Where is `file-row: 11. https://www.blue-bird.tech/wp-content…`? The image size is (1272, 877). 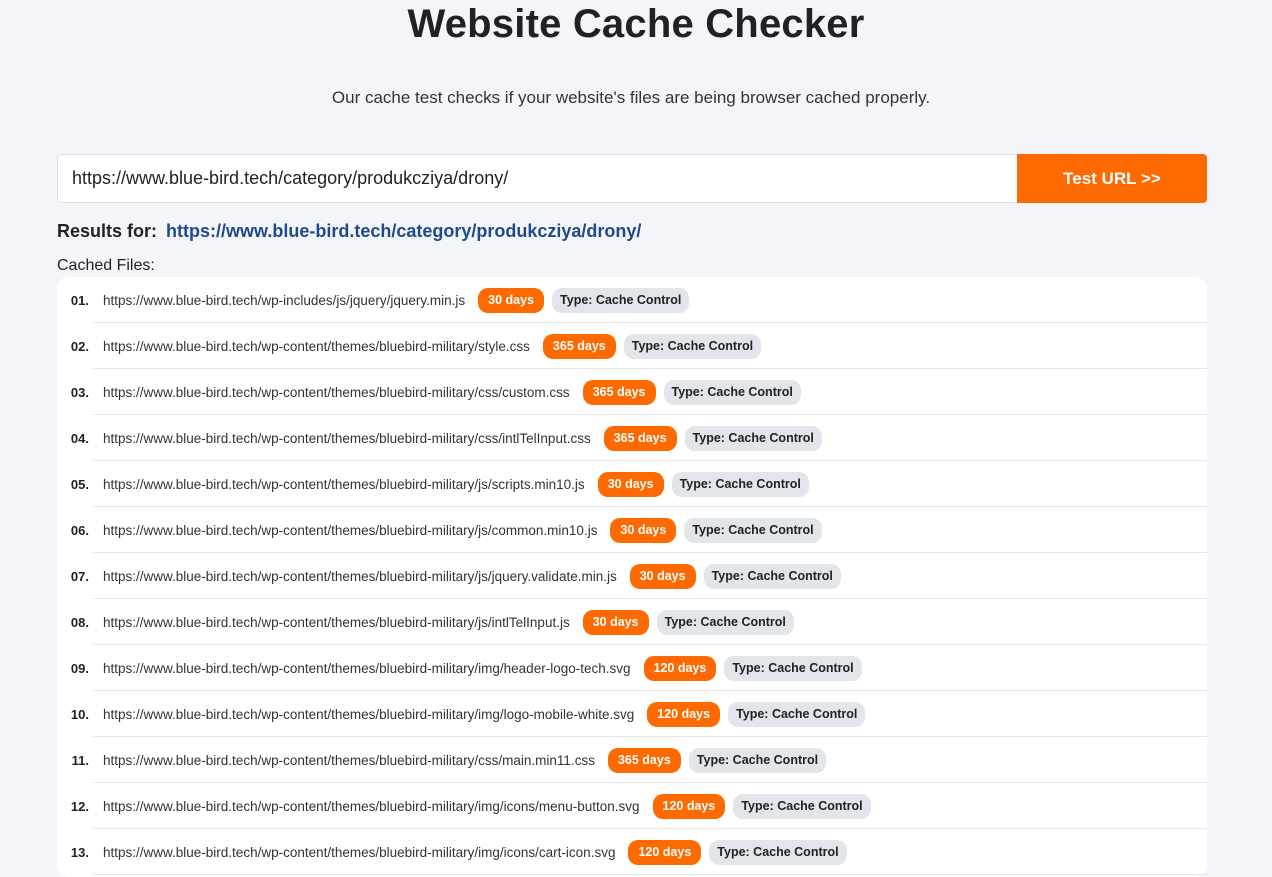 file-row: 11. https://www.blue-bird.tech/wp-content… is located at coordinates (632, 760).